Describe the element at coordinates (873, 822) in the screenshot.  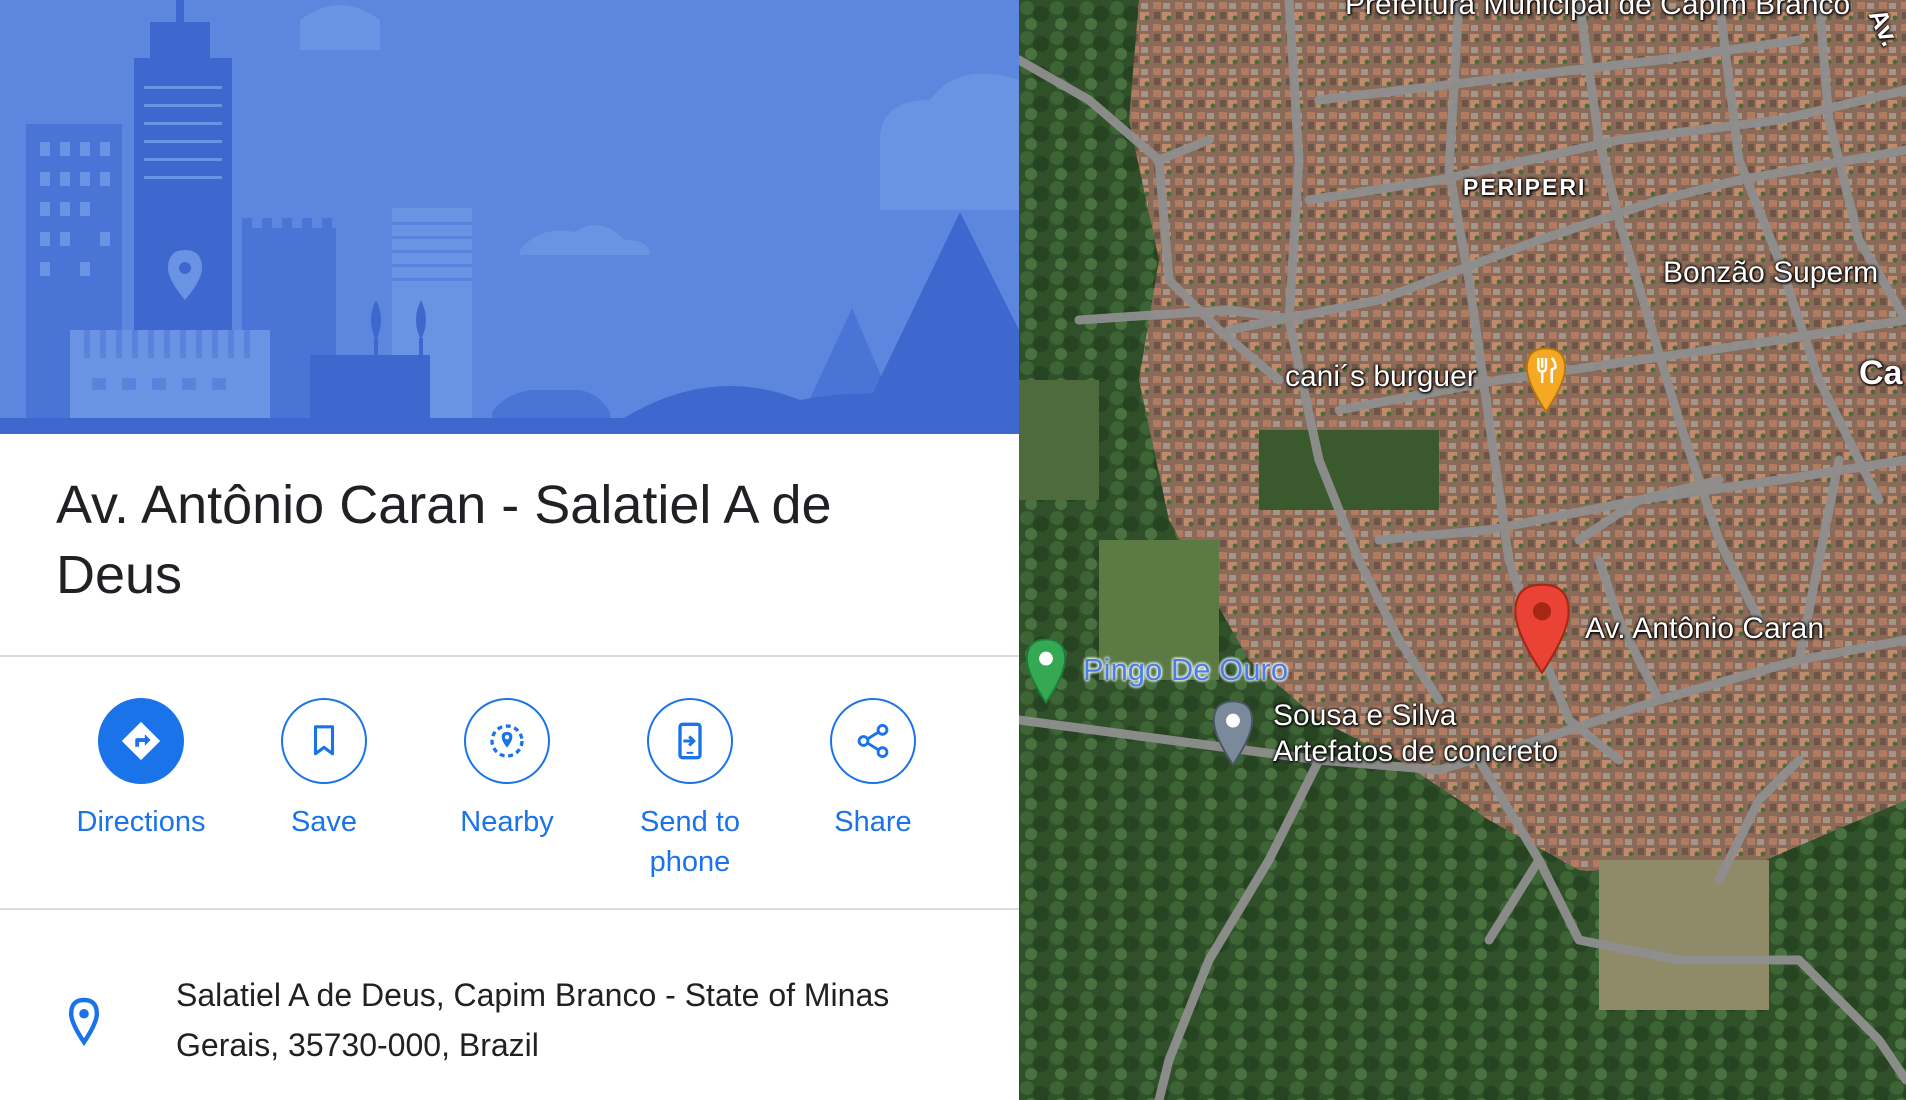
I see `share-label: Share` at that location.